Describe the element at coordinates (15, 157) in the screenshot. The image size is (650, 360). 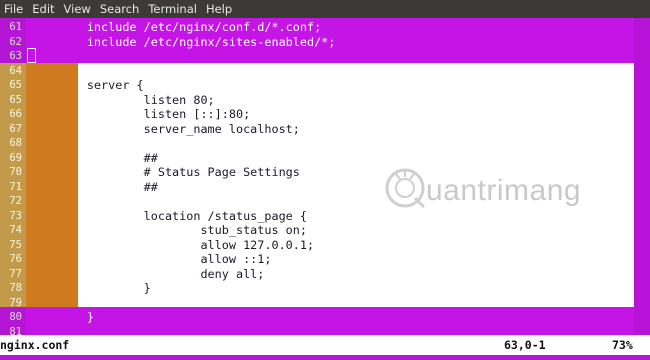
I see `line-number: 69` at that location.